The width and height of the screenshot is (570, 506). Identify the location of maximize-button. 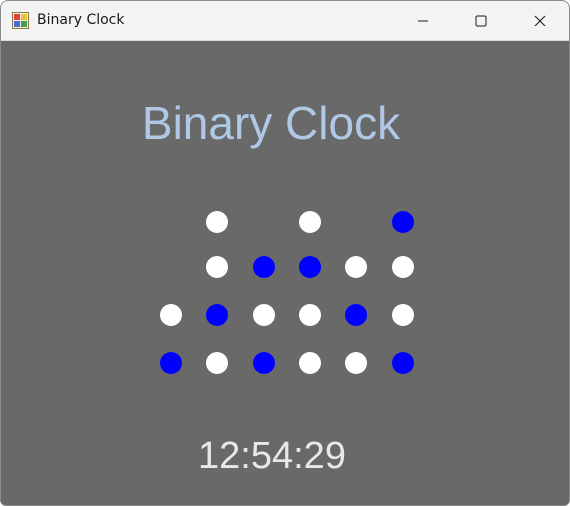
(481, 21).